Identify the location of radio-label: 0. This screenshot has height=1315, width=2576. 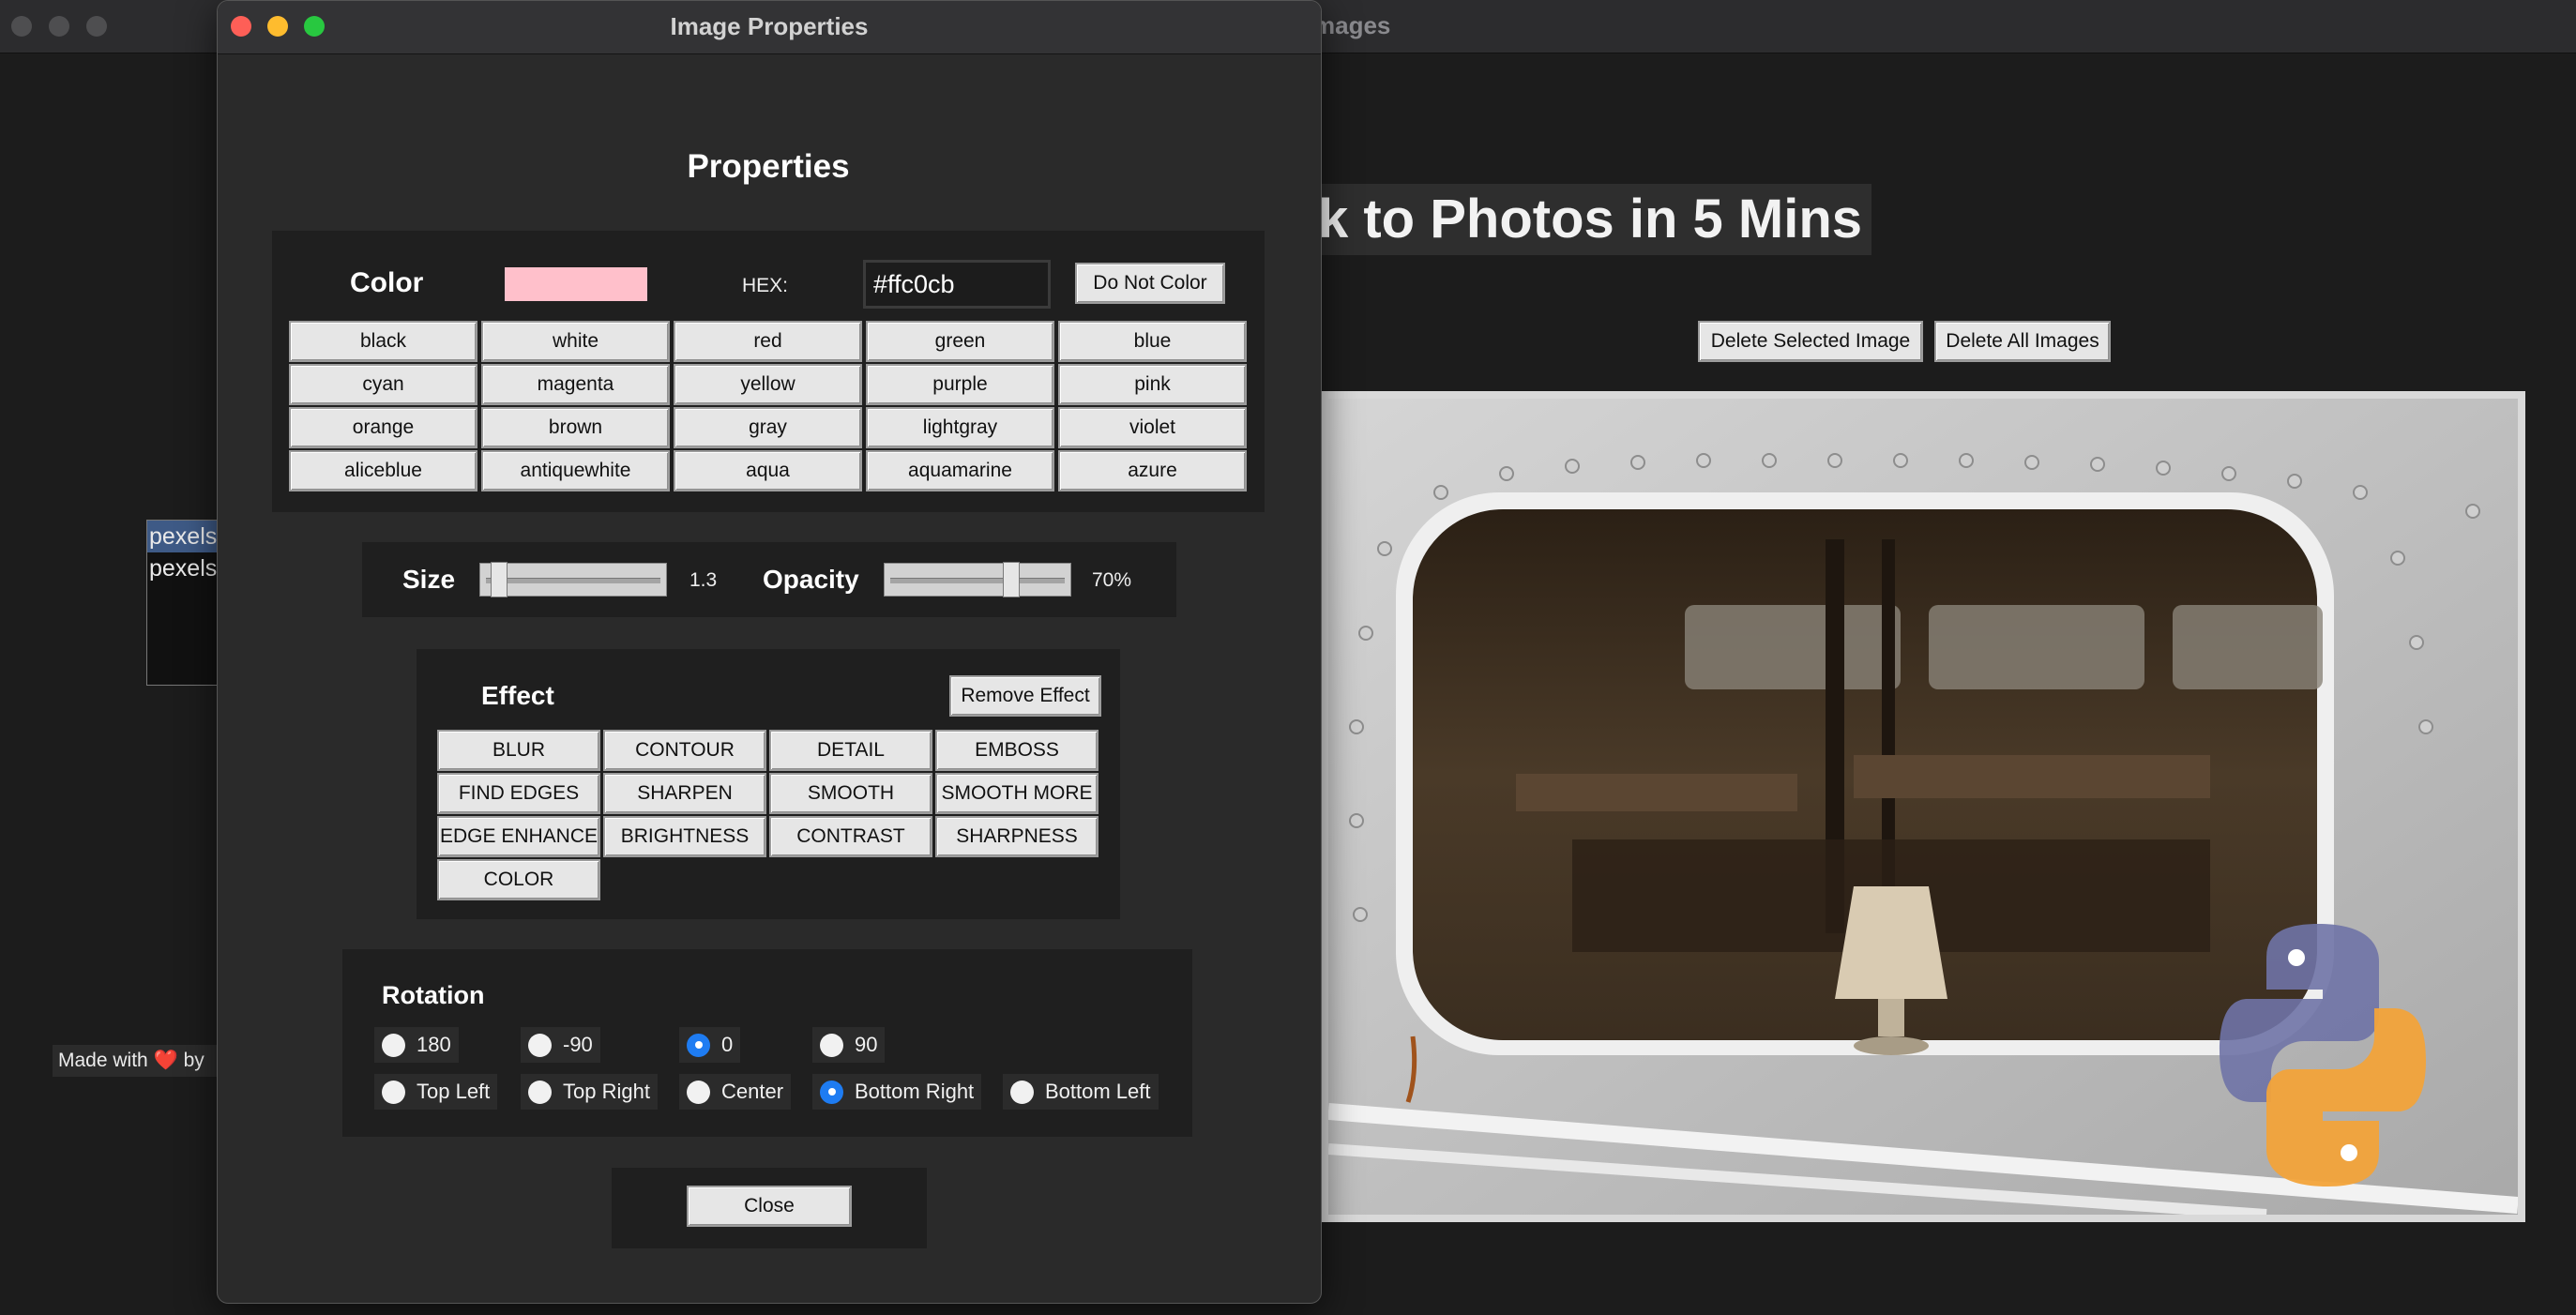
(727, 1044).